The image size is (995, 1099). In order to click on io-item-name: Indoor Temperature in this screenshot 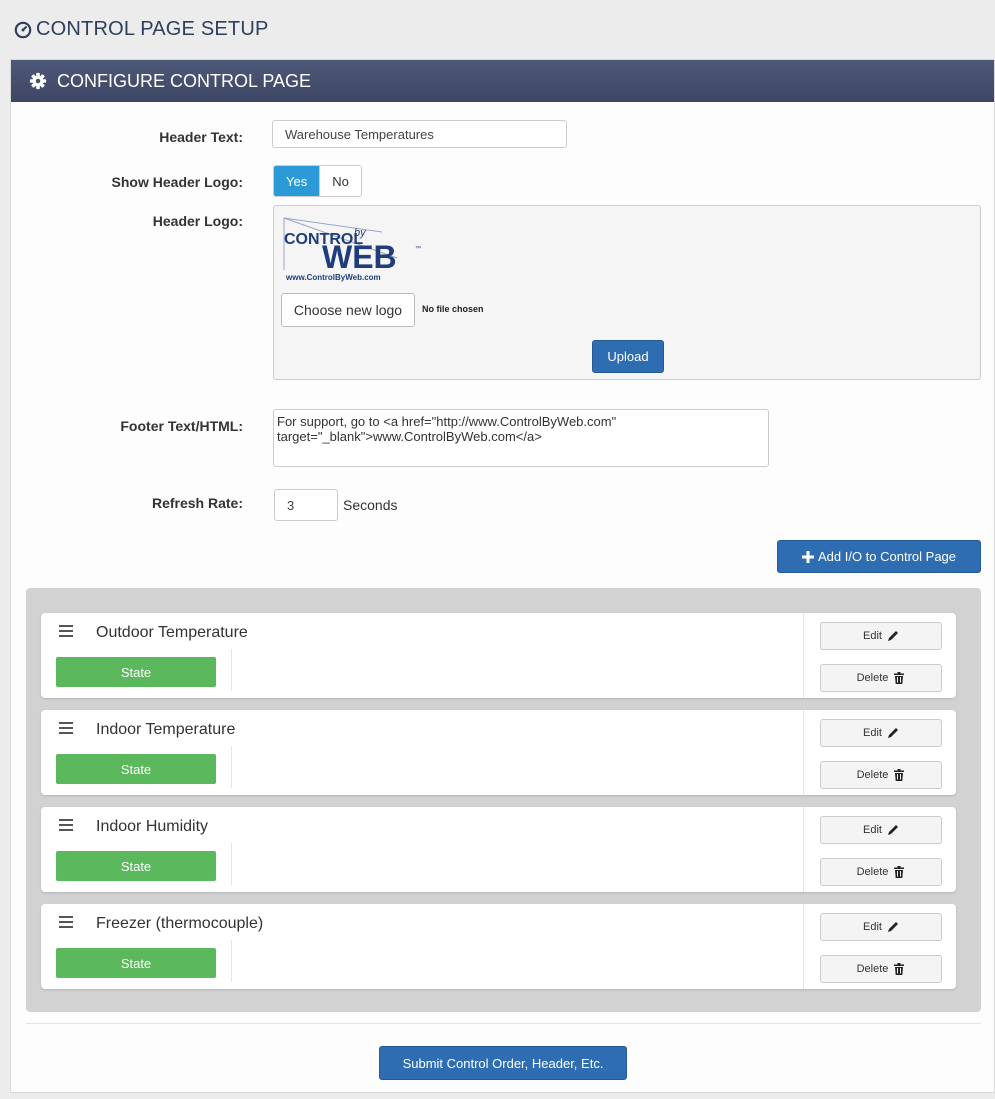, I will do `click(166, 729)`.